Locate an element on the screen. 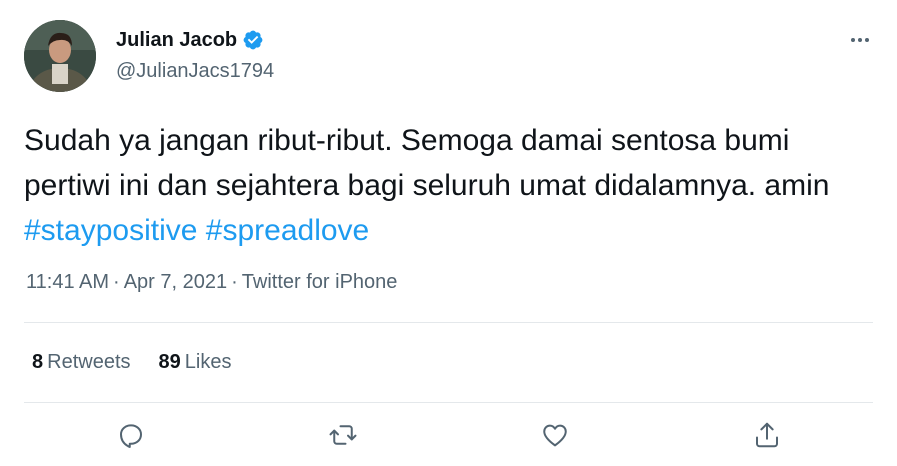 The height and width of the screenshot is (466, 897). tweet-time: 11:41 AM is located at coordinates (67, 282).